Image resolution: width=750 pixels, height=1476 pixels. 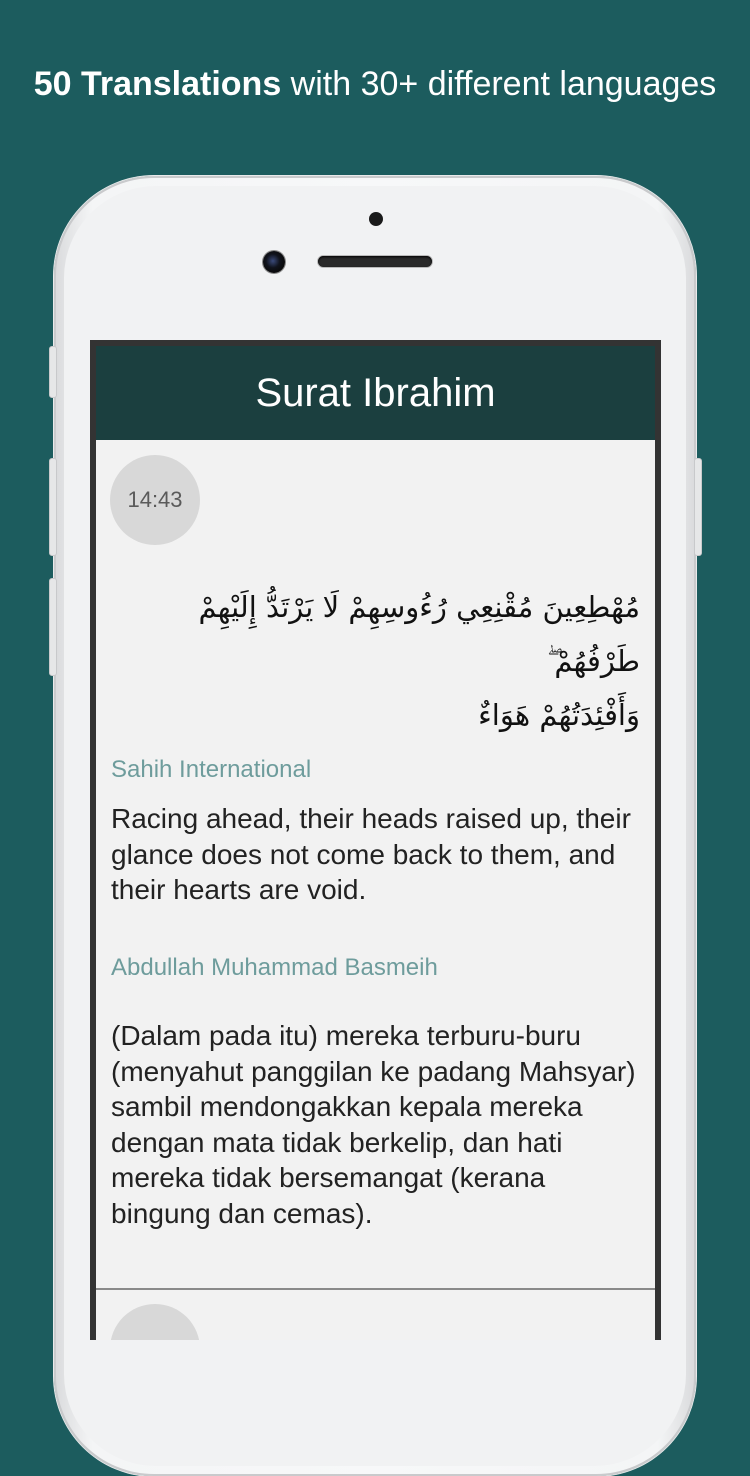 What do you see at coordinates (211, 769) in the screenshot?
I see `translator-name: Sahih International` at bounding box center [211, 769].